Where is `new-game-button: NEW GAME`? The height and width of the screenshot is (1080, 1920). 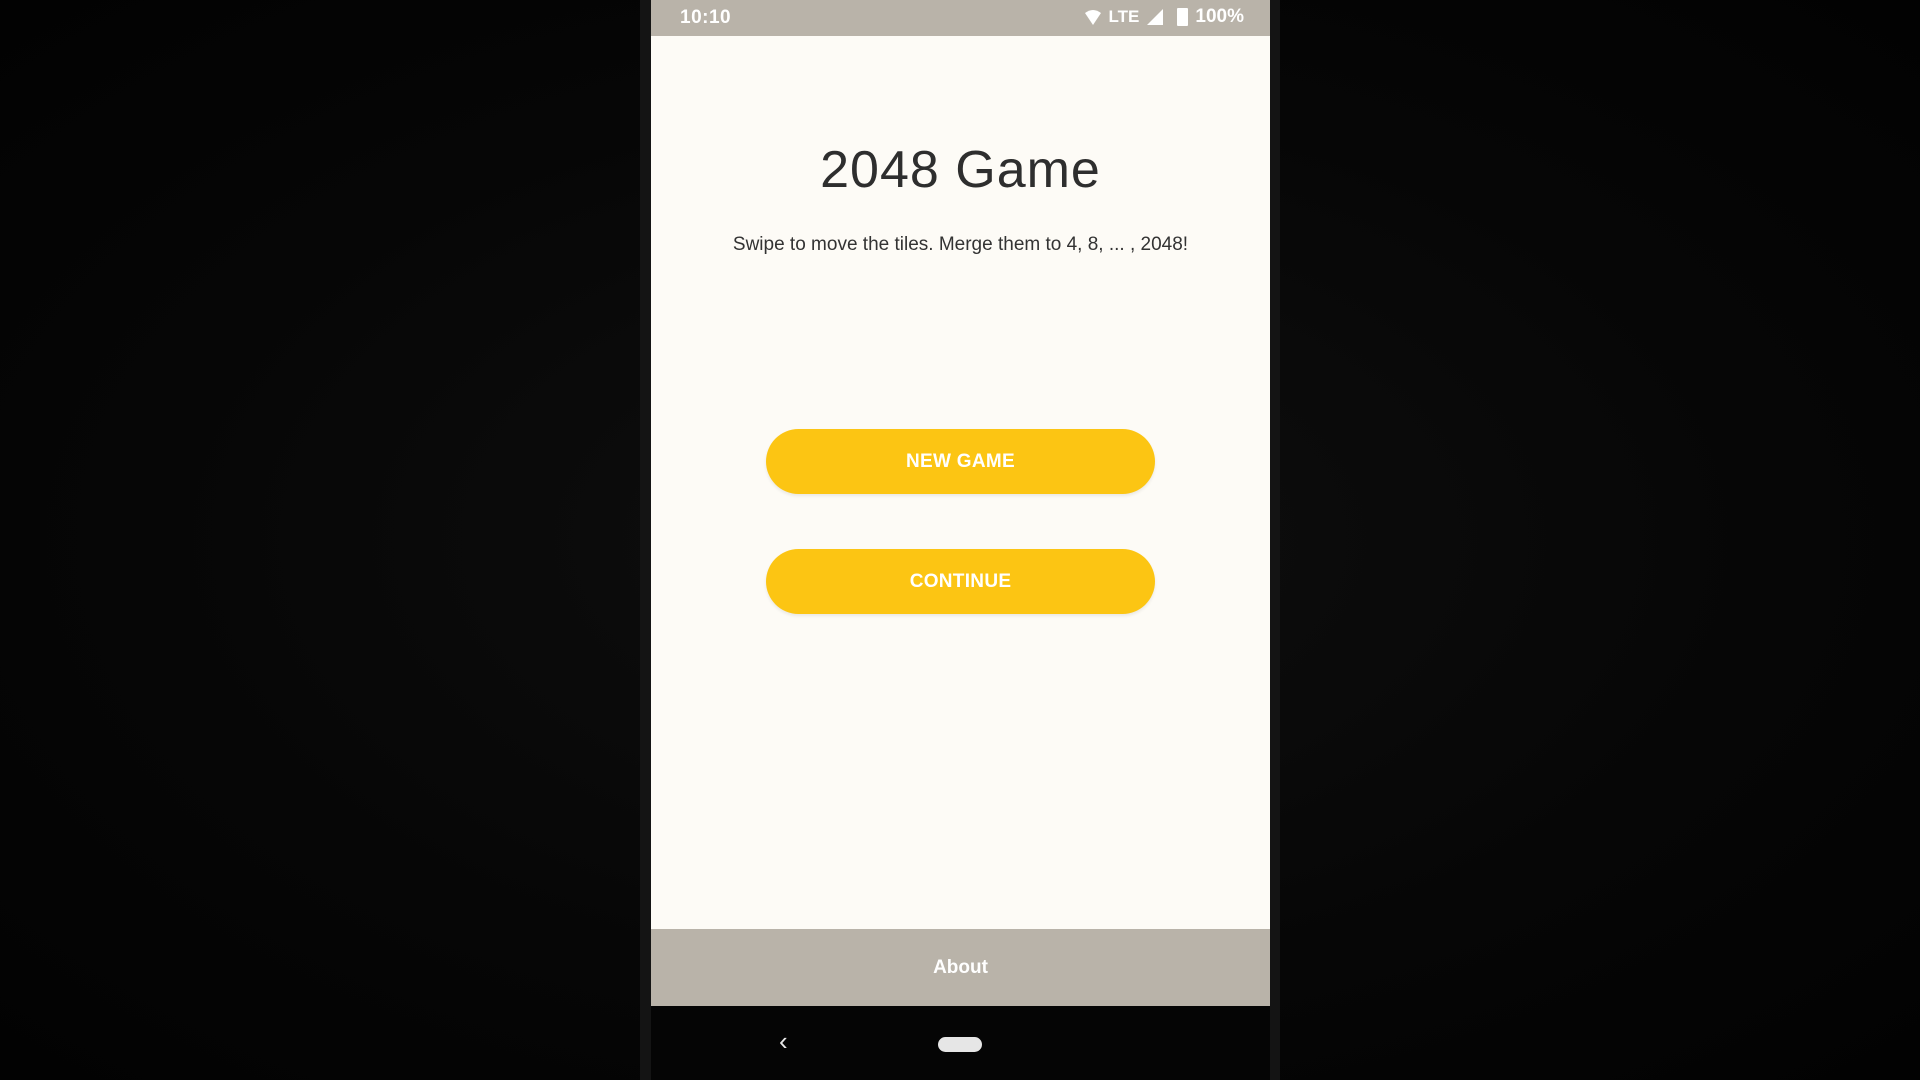 new-game-button: NEW GAME is located at coordinates (960, 461).